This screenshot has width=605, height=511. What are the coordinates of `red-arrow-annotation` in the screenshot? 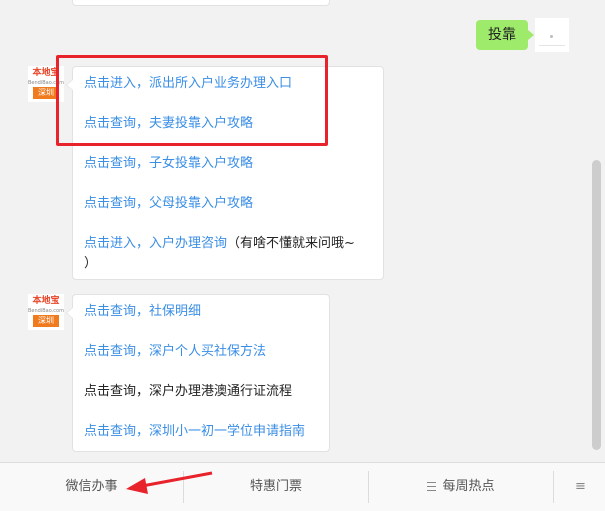 It's located at (169, 482).